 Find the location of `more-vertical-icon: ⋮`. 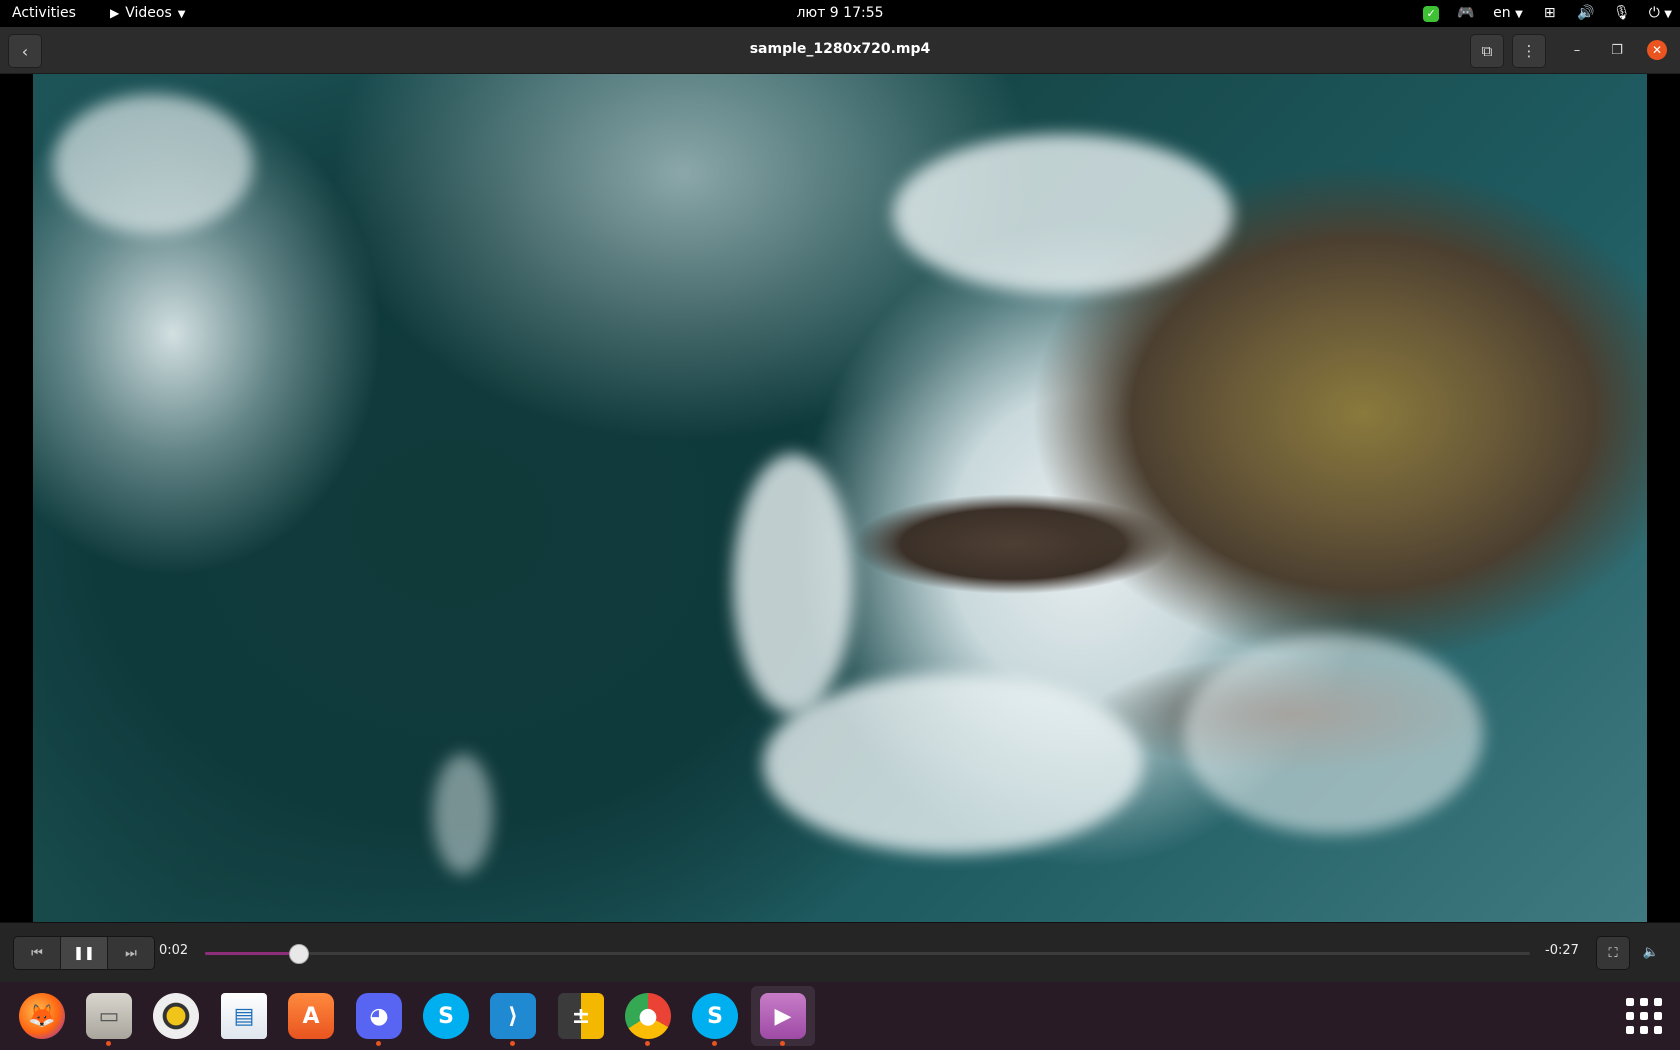

more-vertical-icon: ⋮ is located at coordinates (1529, 51).